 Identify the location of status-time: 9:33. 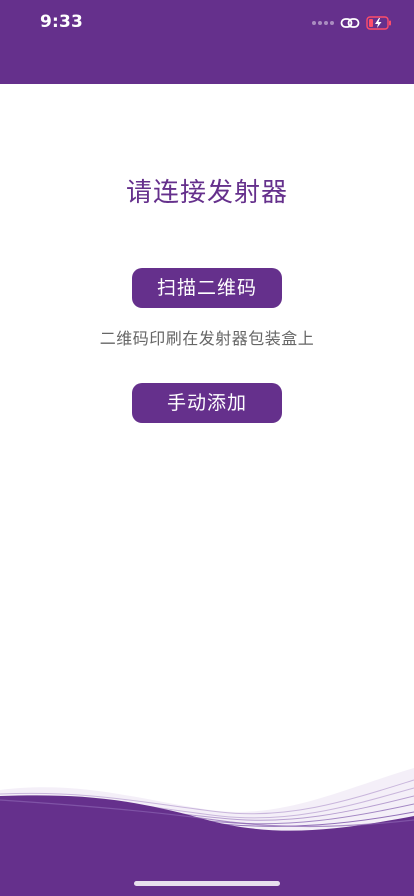
(62, 22).